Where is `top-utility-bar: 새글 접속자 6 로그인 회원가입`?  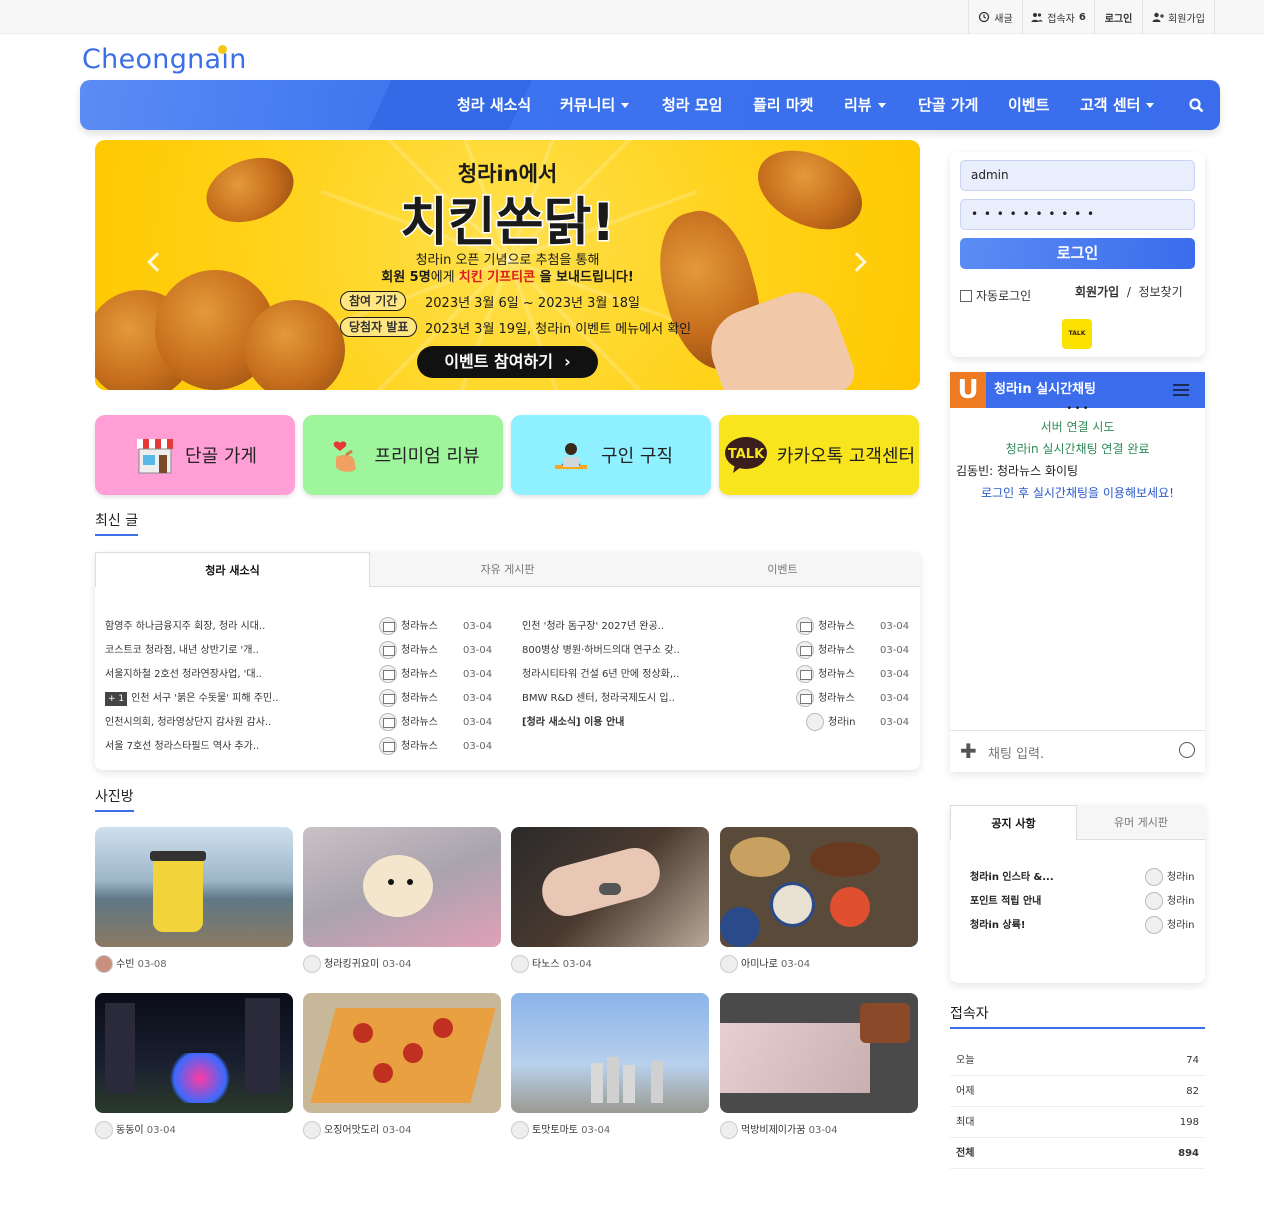
top-utility-bar: 새글 접속자 6 로그인 회원가입 is located at coordinates (632, 17).